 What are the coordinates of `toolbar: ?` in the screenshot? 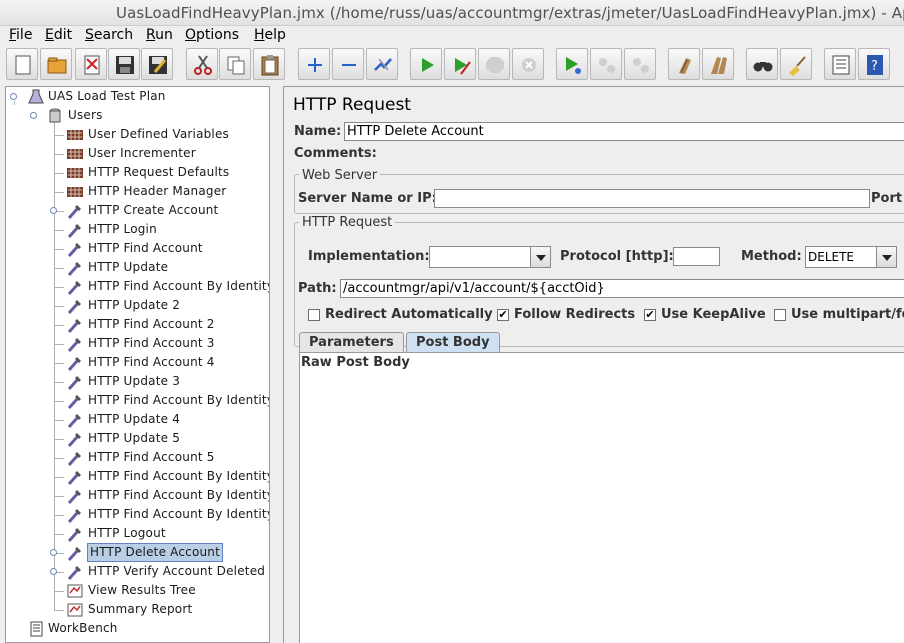 It's located at (452, 64).